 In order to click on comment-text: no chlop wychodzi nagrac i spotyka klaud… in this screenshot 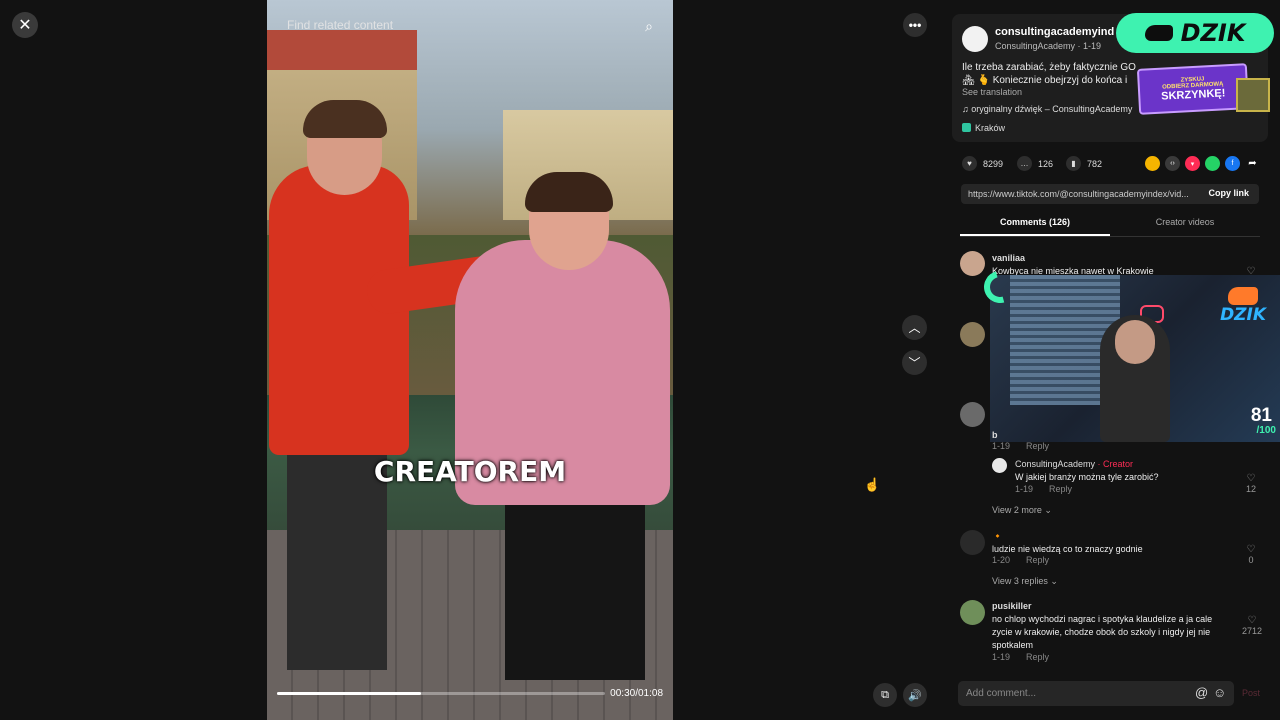, I will do `click(1102, 632)`.